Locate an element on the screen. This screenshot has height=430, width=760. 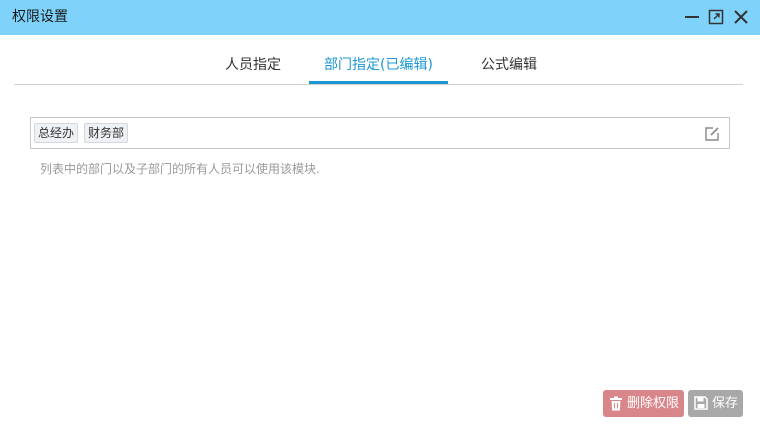
save-button-label: 保存 is located at coordinates (725, 403).